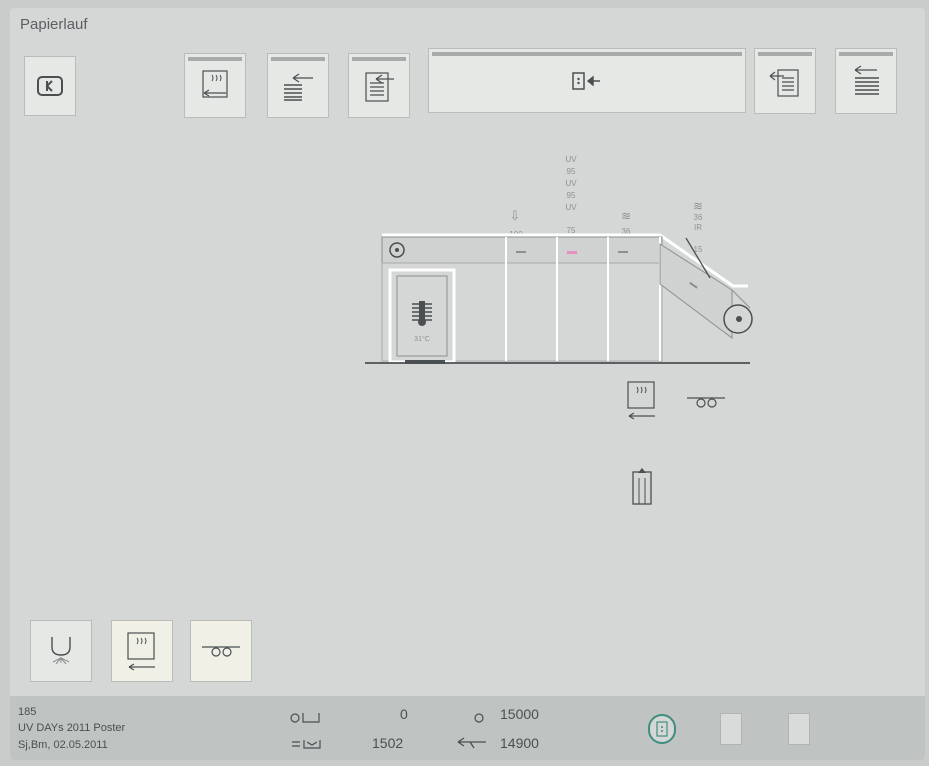 The height and width of the screenshot is (766, 929). What do you see at coordinates (698, 227) in the screenshot?
I see `station4-ir: IR` at bounding box center [698, 227].